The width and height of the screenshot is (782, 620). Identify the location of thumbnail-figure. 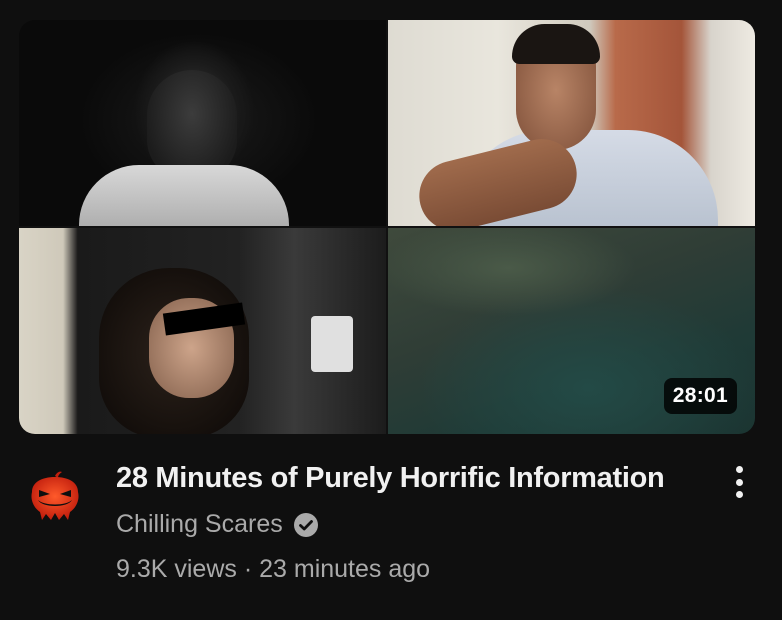
(192, 125).